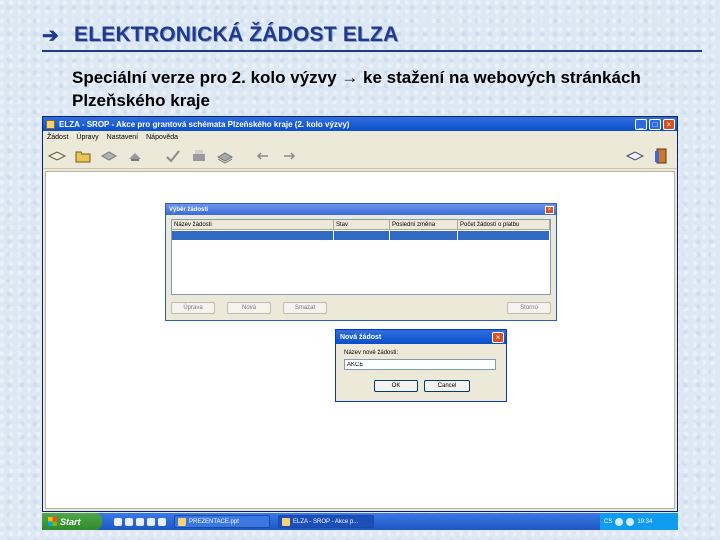  I want to click on select-dialog-buttons: Úprava Nová Smazat Storno, so click(361, 308).